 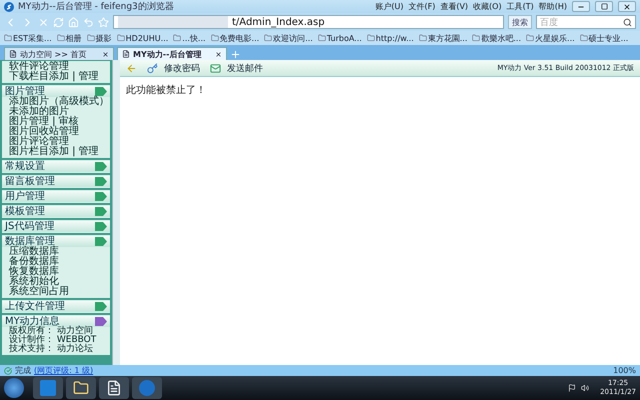 I want to click on key-icon, so click(x=152, y=68).